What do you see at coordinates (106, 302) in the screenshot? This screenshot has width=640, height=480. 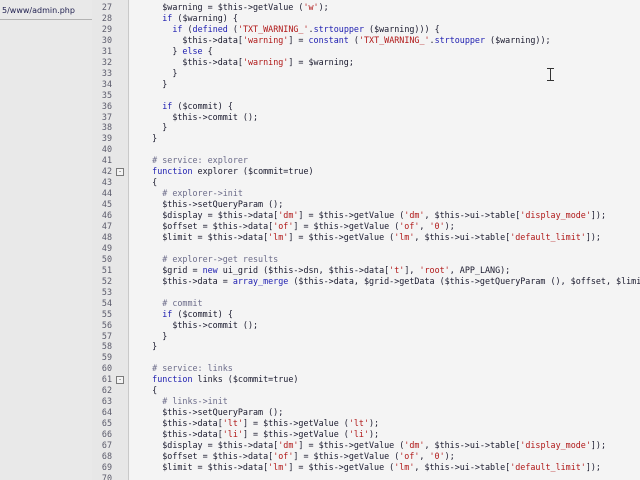 I see `line-number: 54` at bounding box center [106, 302].